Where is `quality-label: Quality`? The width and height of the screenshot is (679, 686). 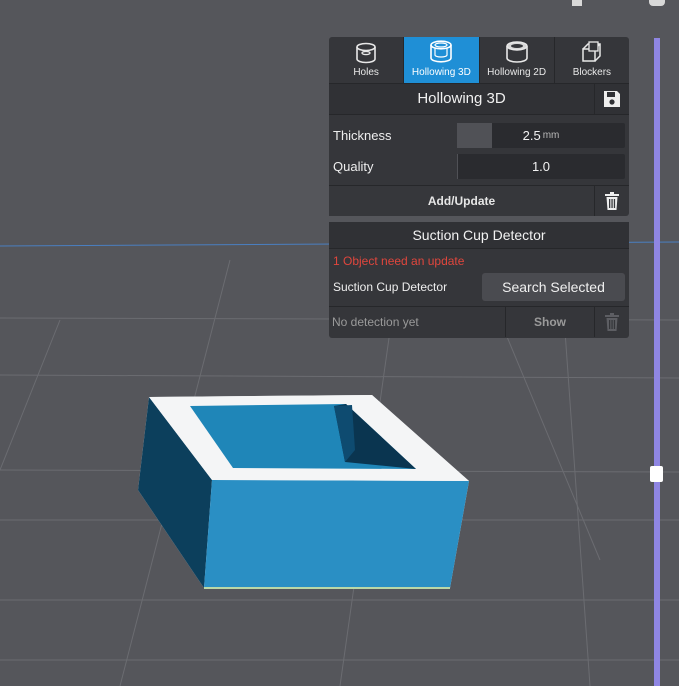 quality-label: Quality is located at coordinates (353, 166).